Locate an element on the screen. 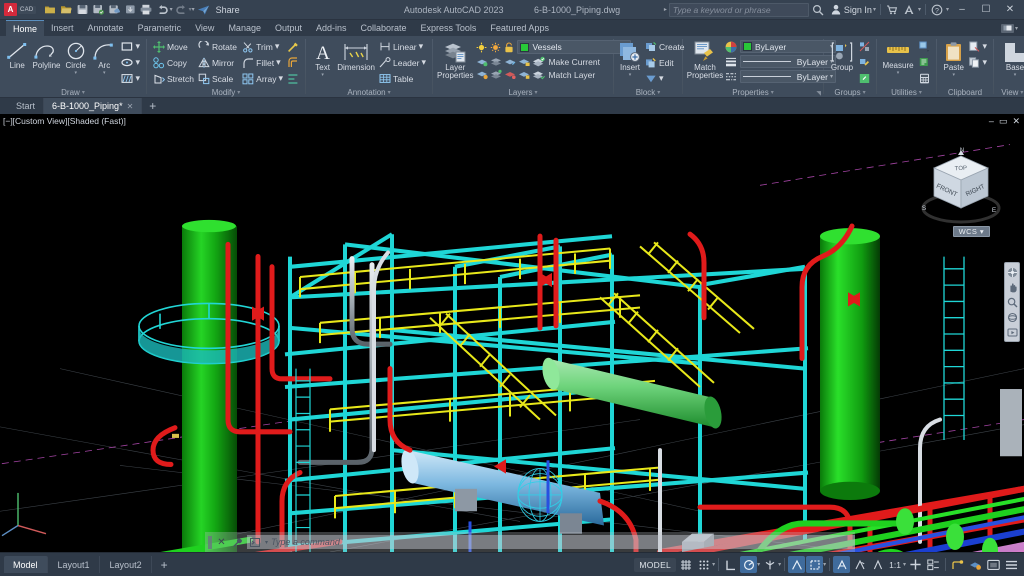  draw-polyline-button: Polyline is located at coordinates (46, 54).